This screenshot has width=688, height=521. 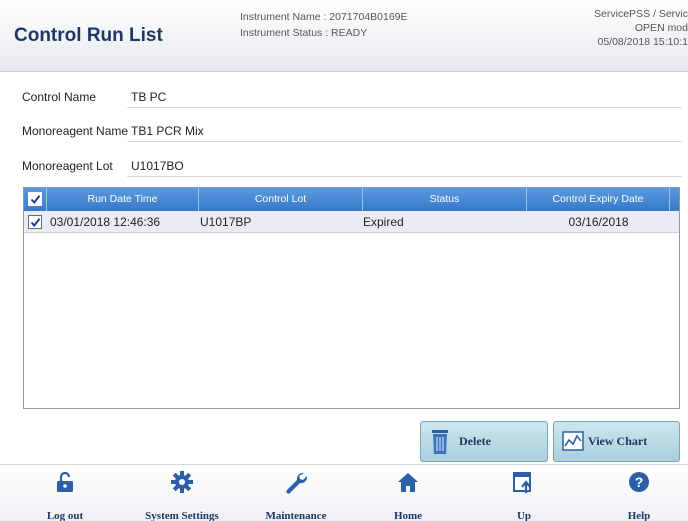 I want to click on nav-home: Home, so click(x=408, y=495).